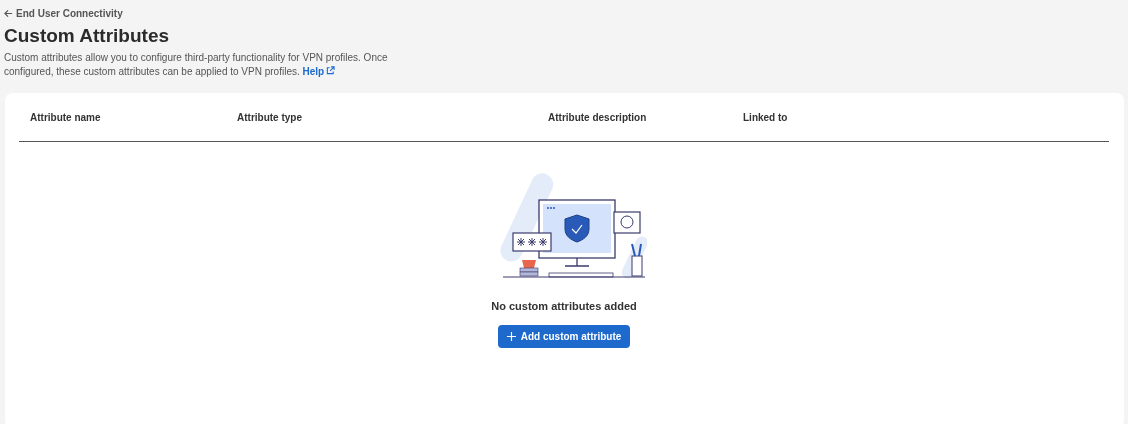 The width and height of the screenshot is (1128, 424). Describe the element at coordinates (63, 13) in the screenshot. I see `back-link: End User Connectivity` at that location.